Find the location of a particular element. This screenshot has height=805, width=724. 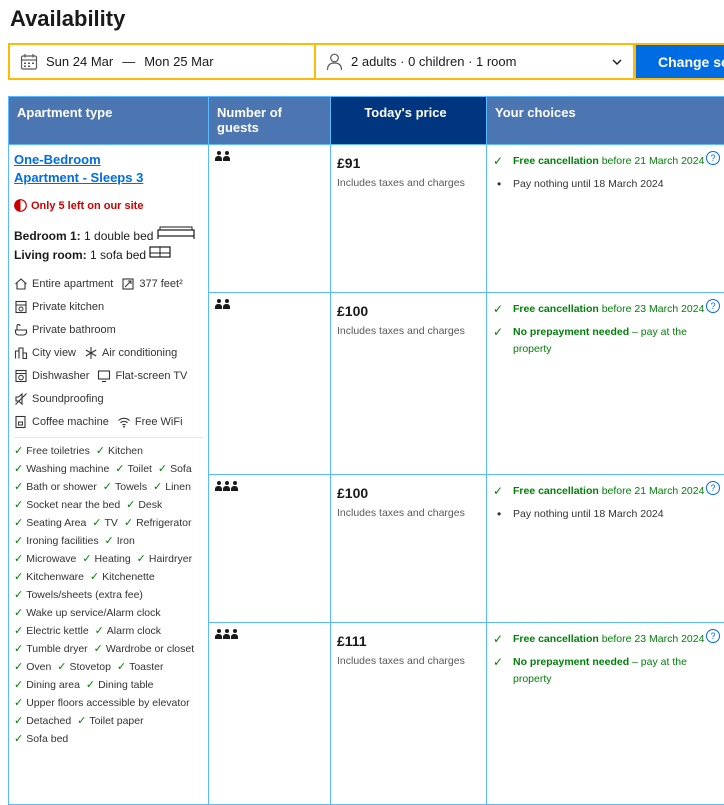

amenity-item: ✓Toaster is located at coordinates (140, 667).